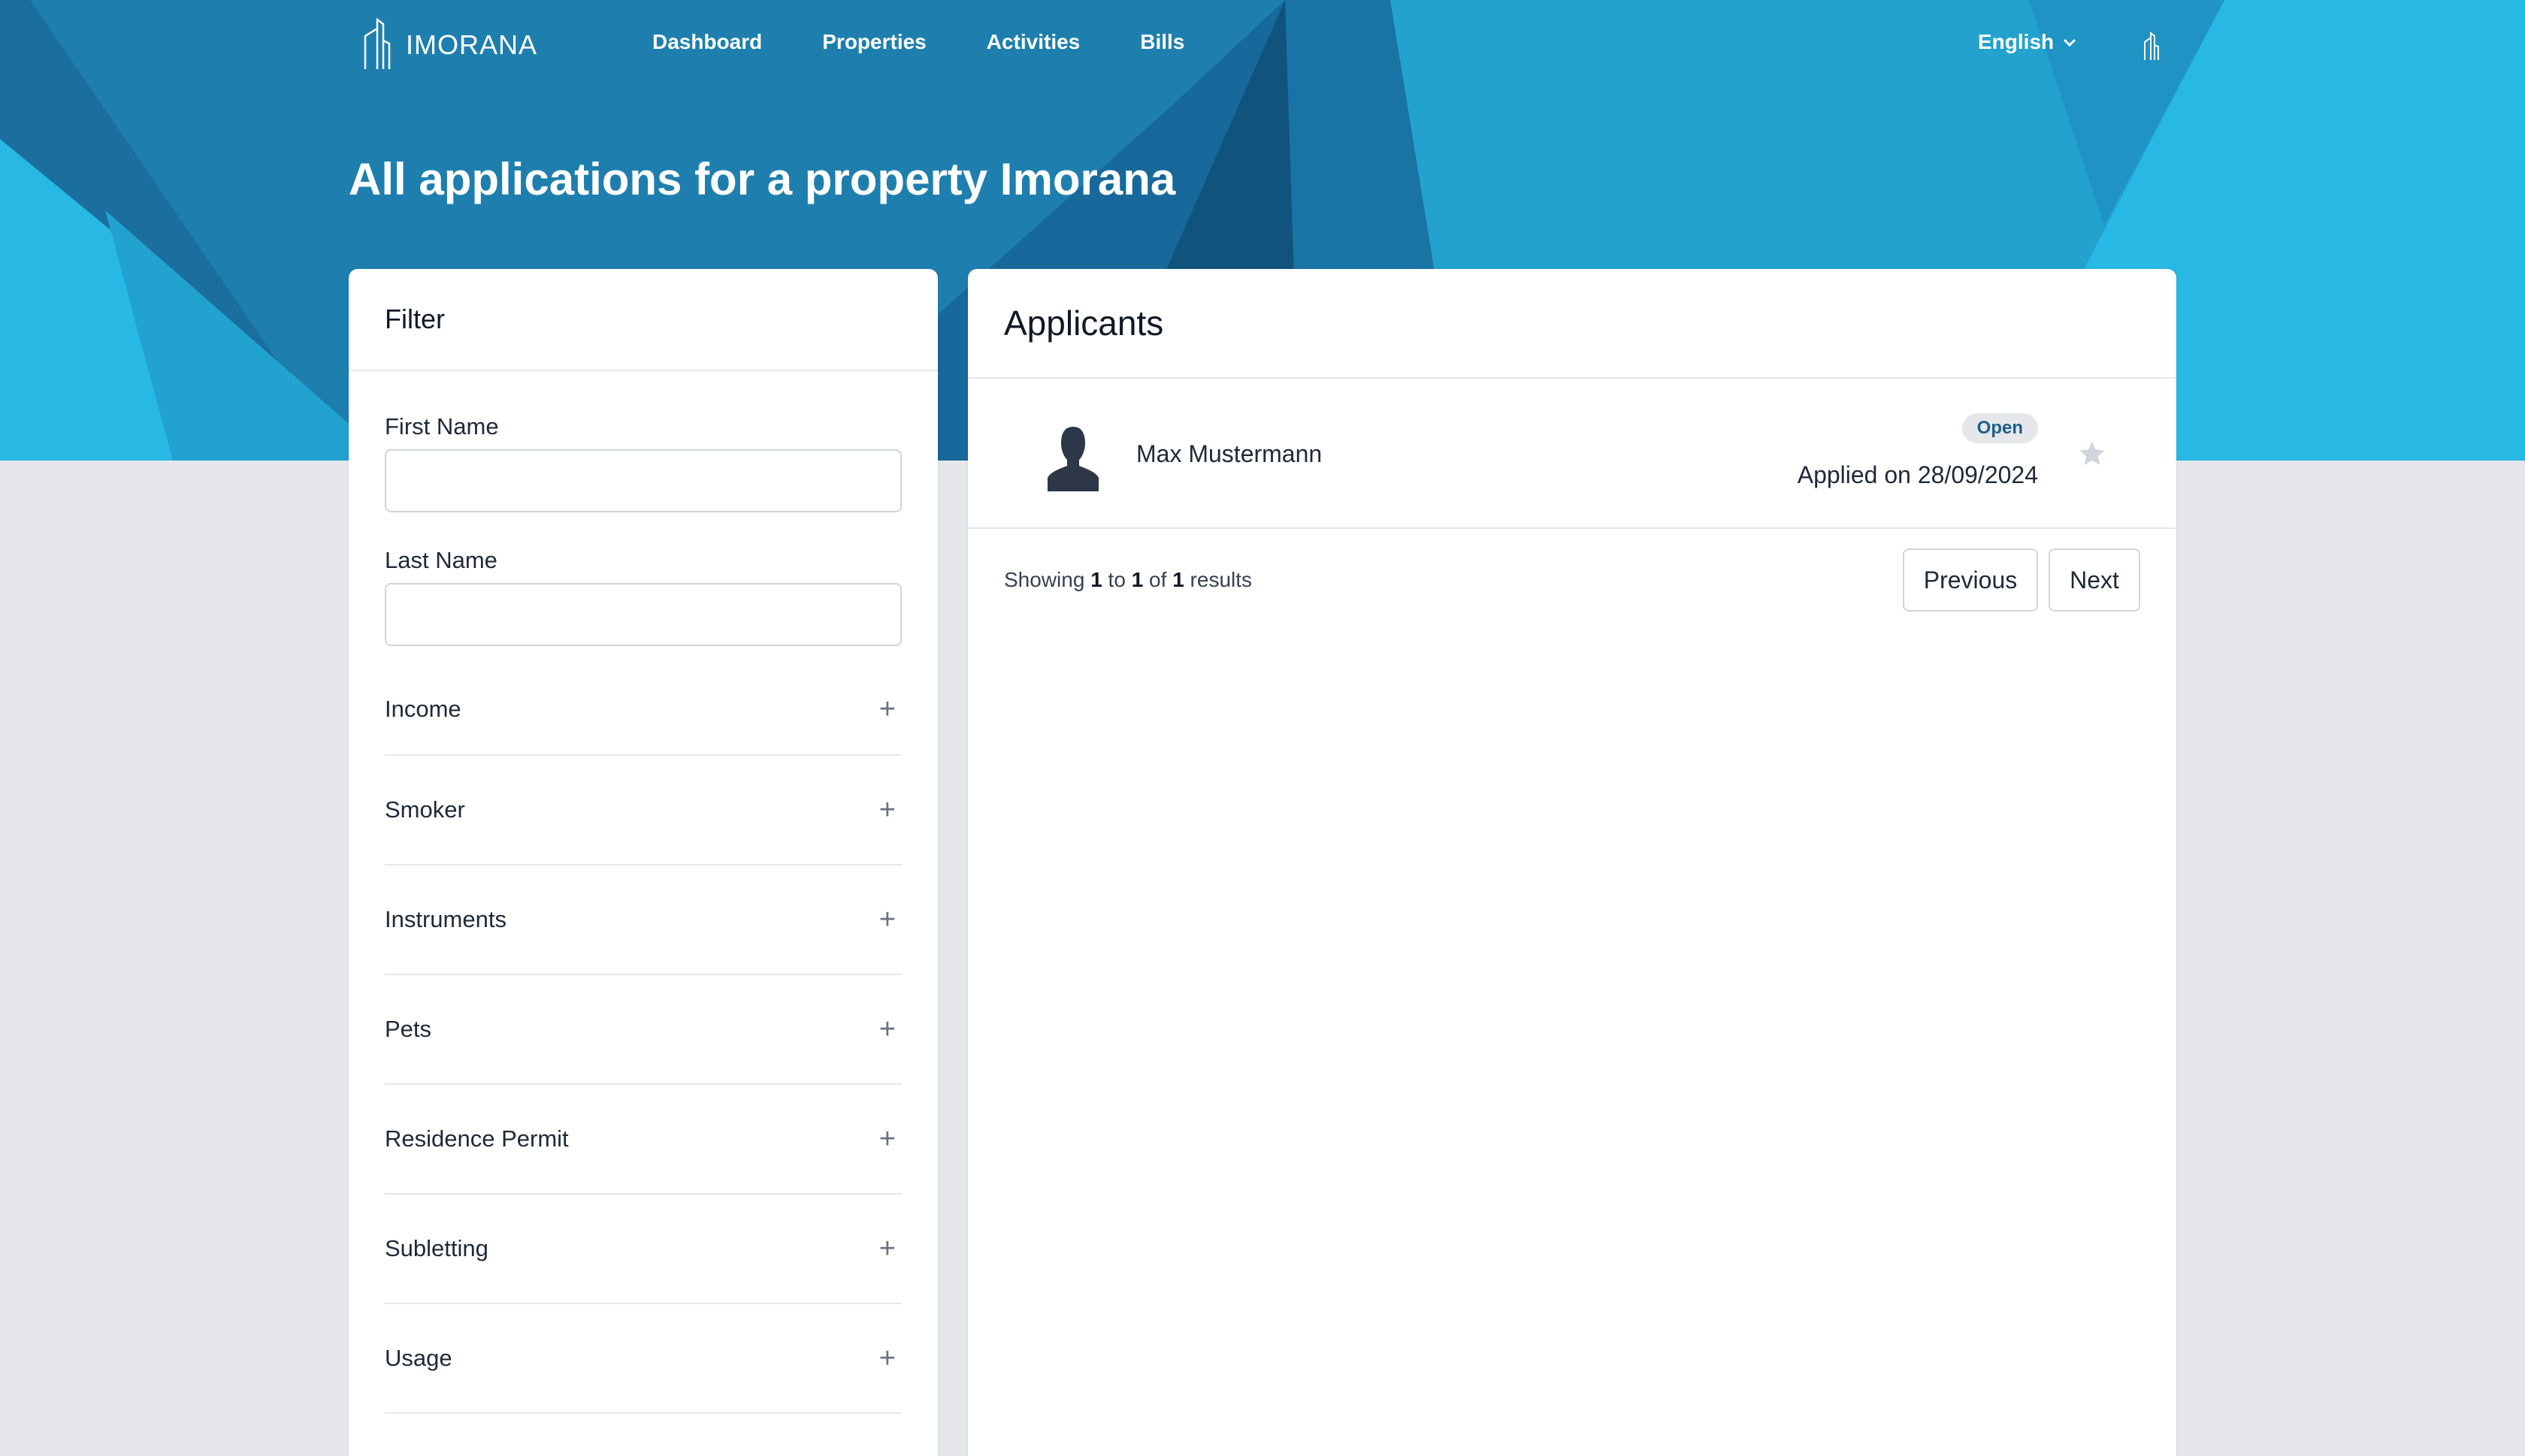 This screenshot has width=2525, height=1456. Describe the element at coordinates (643, 614) in the screenshot. I see `last-name-input` at that location.